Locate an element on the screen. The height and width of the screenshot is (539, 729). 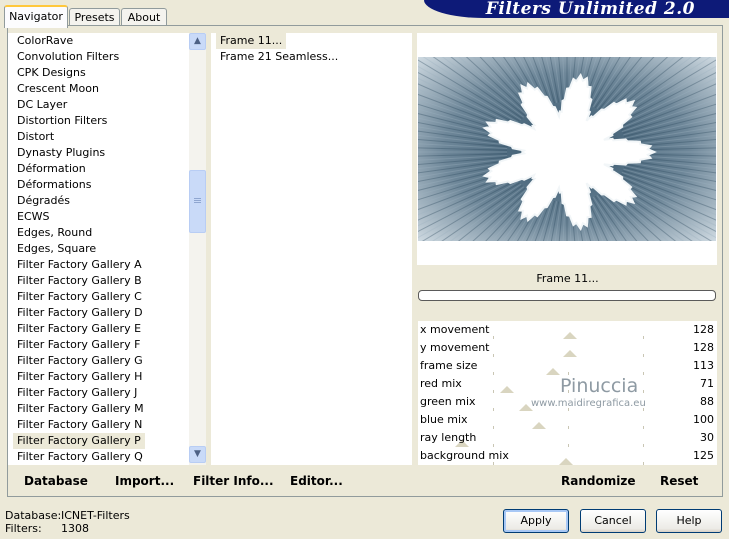
param-label: ray length is located at coordinates (448, 437).